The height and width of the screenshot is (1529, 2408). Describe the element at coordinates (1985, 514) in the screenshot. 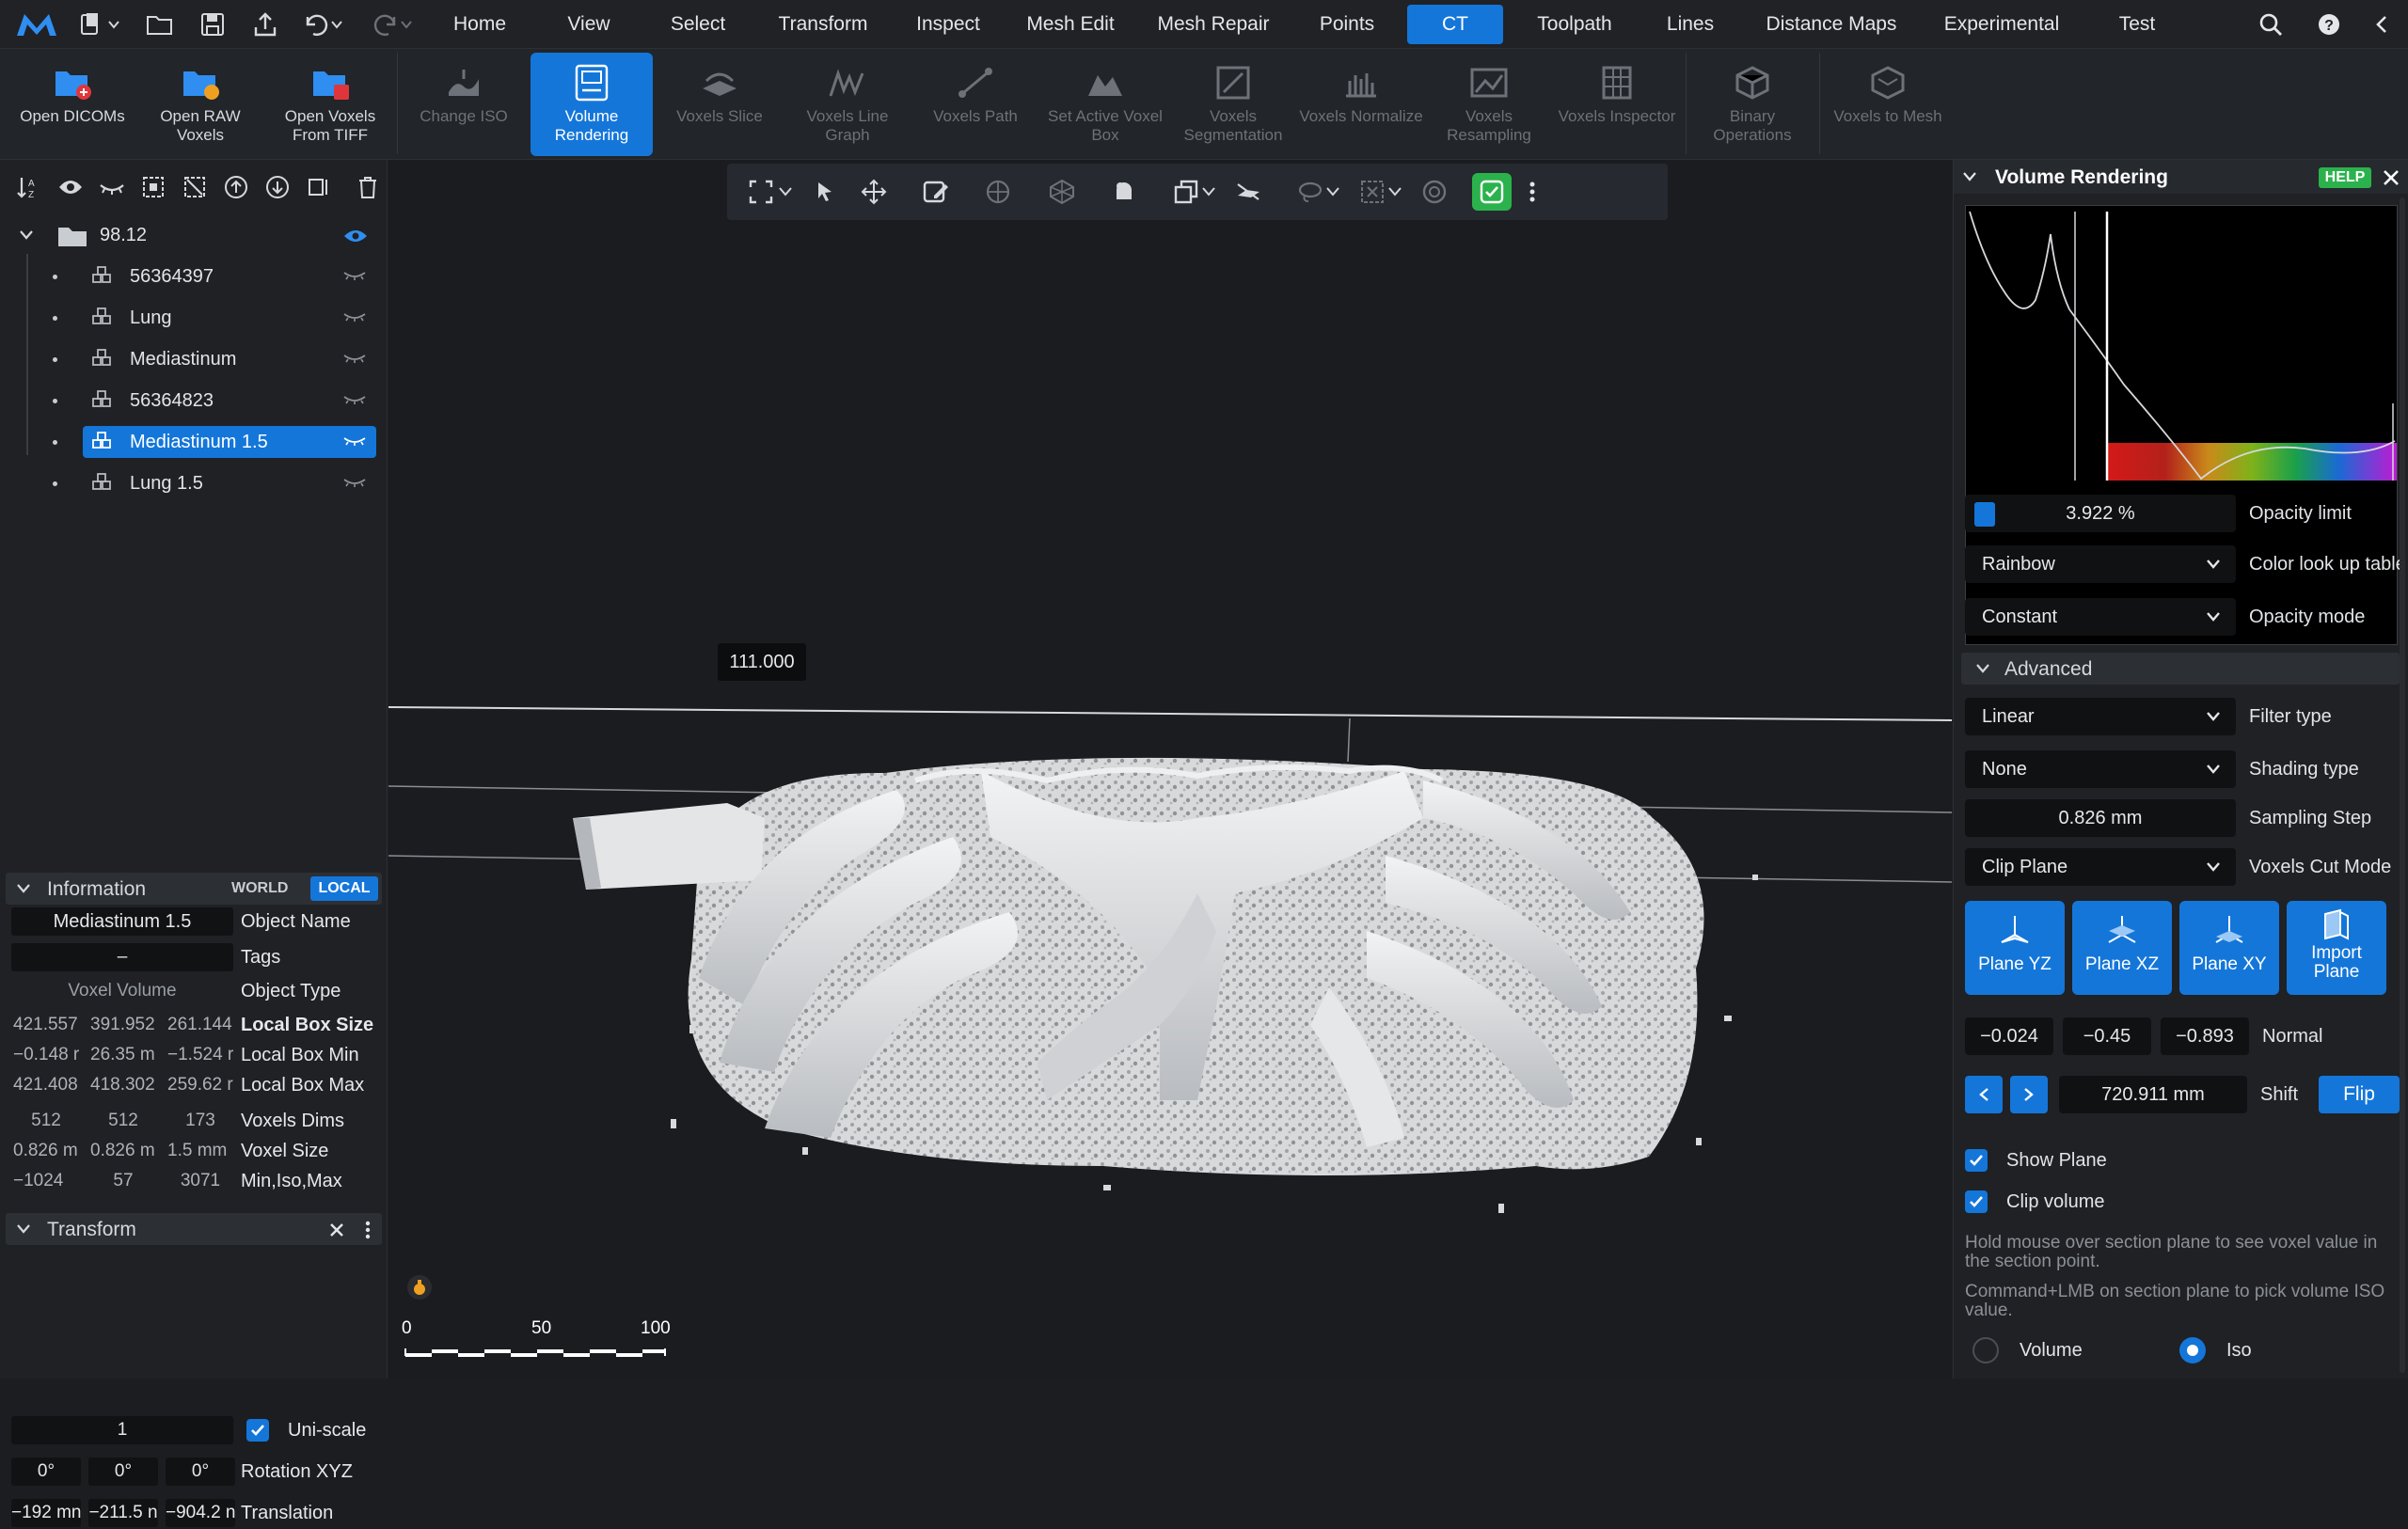

I see `slider-handle` at that location.